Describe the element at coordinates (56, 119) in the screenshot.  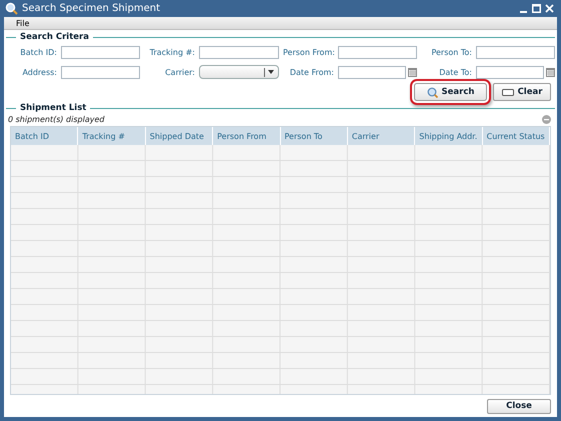
I see `result-count: 0 shipment(s) displayed` at that location.